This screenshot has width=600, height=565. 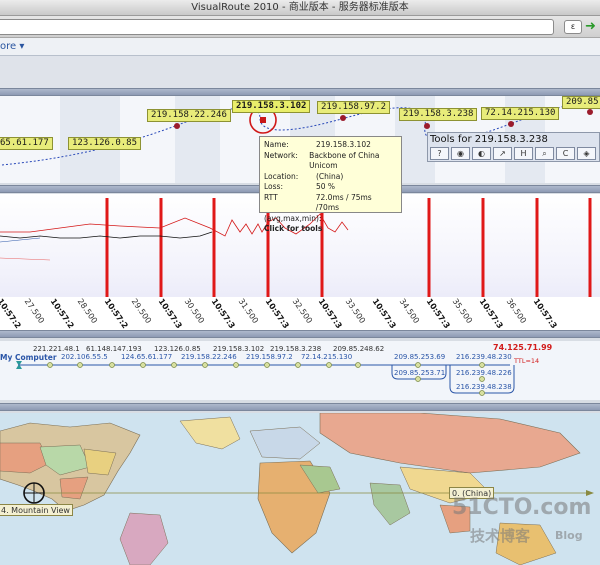 What do you see at coordinates (592, 27) in the screenshot?
I see `go-arrow-icon: ➜` at bounding box center [592, 27].